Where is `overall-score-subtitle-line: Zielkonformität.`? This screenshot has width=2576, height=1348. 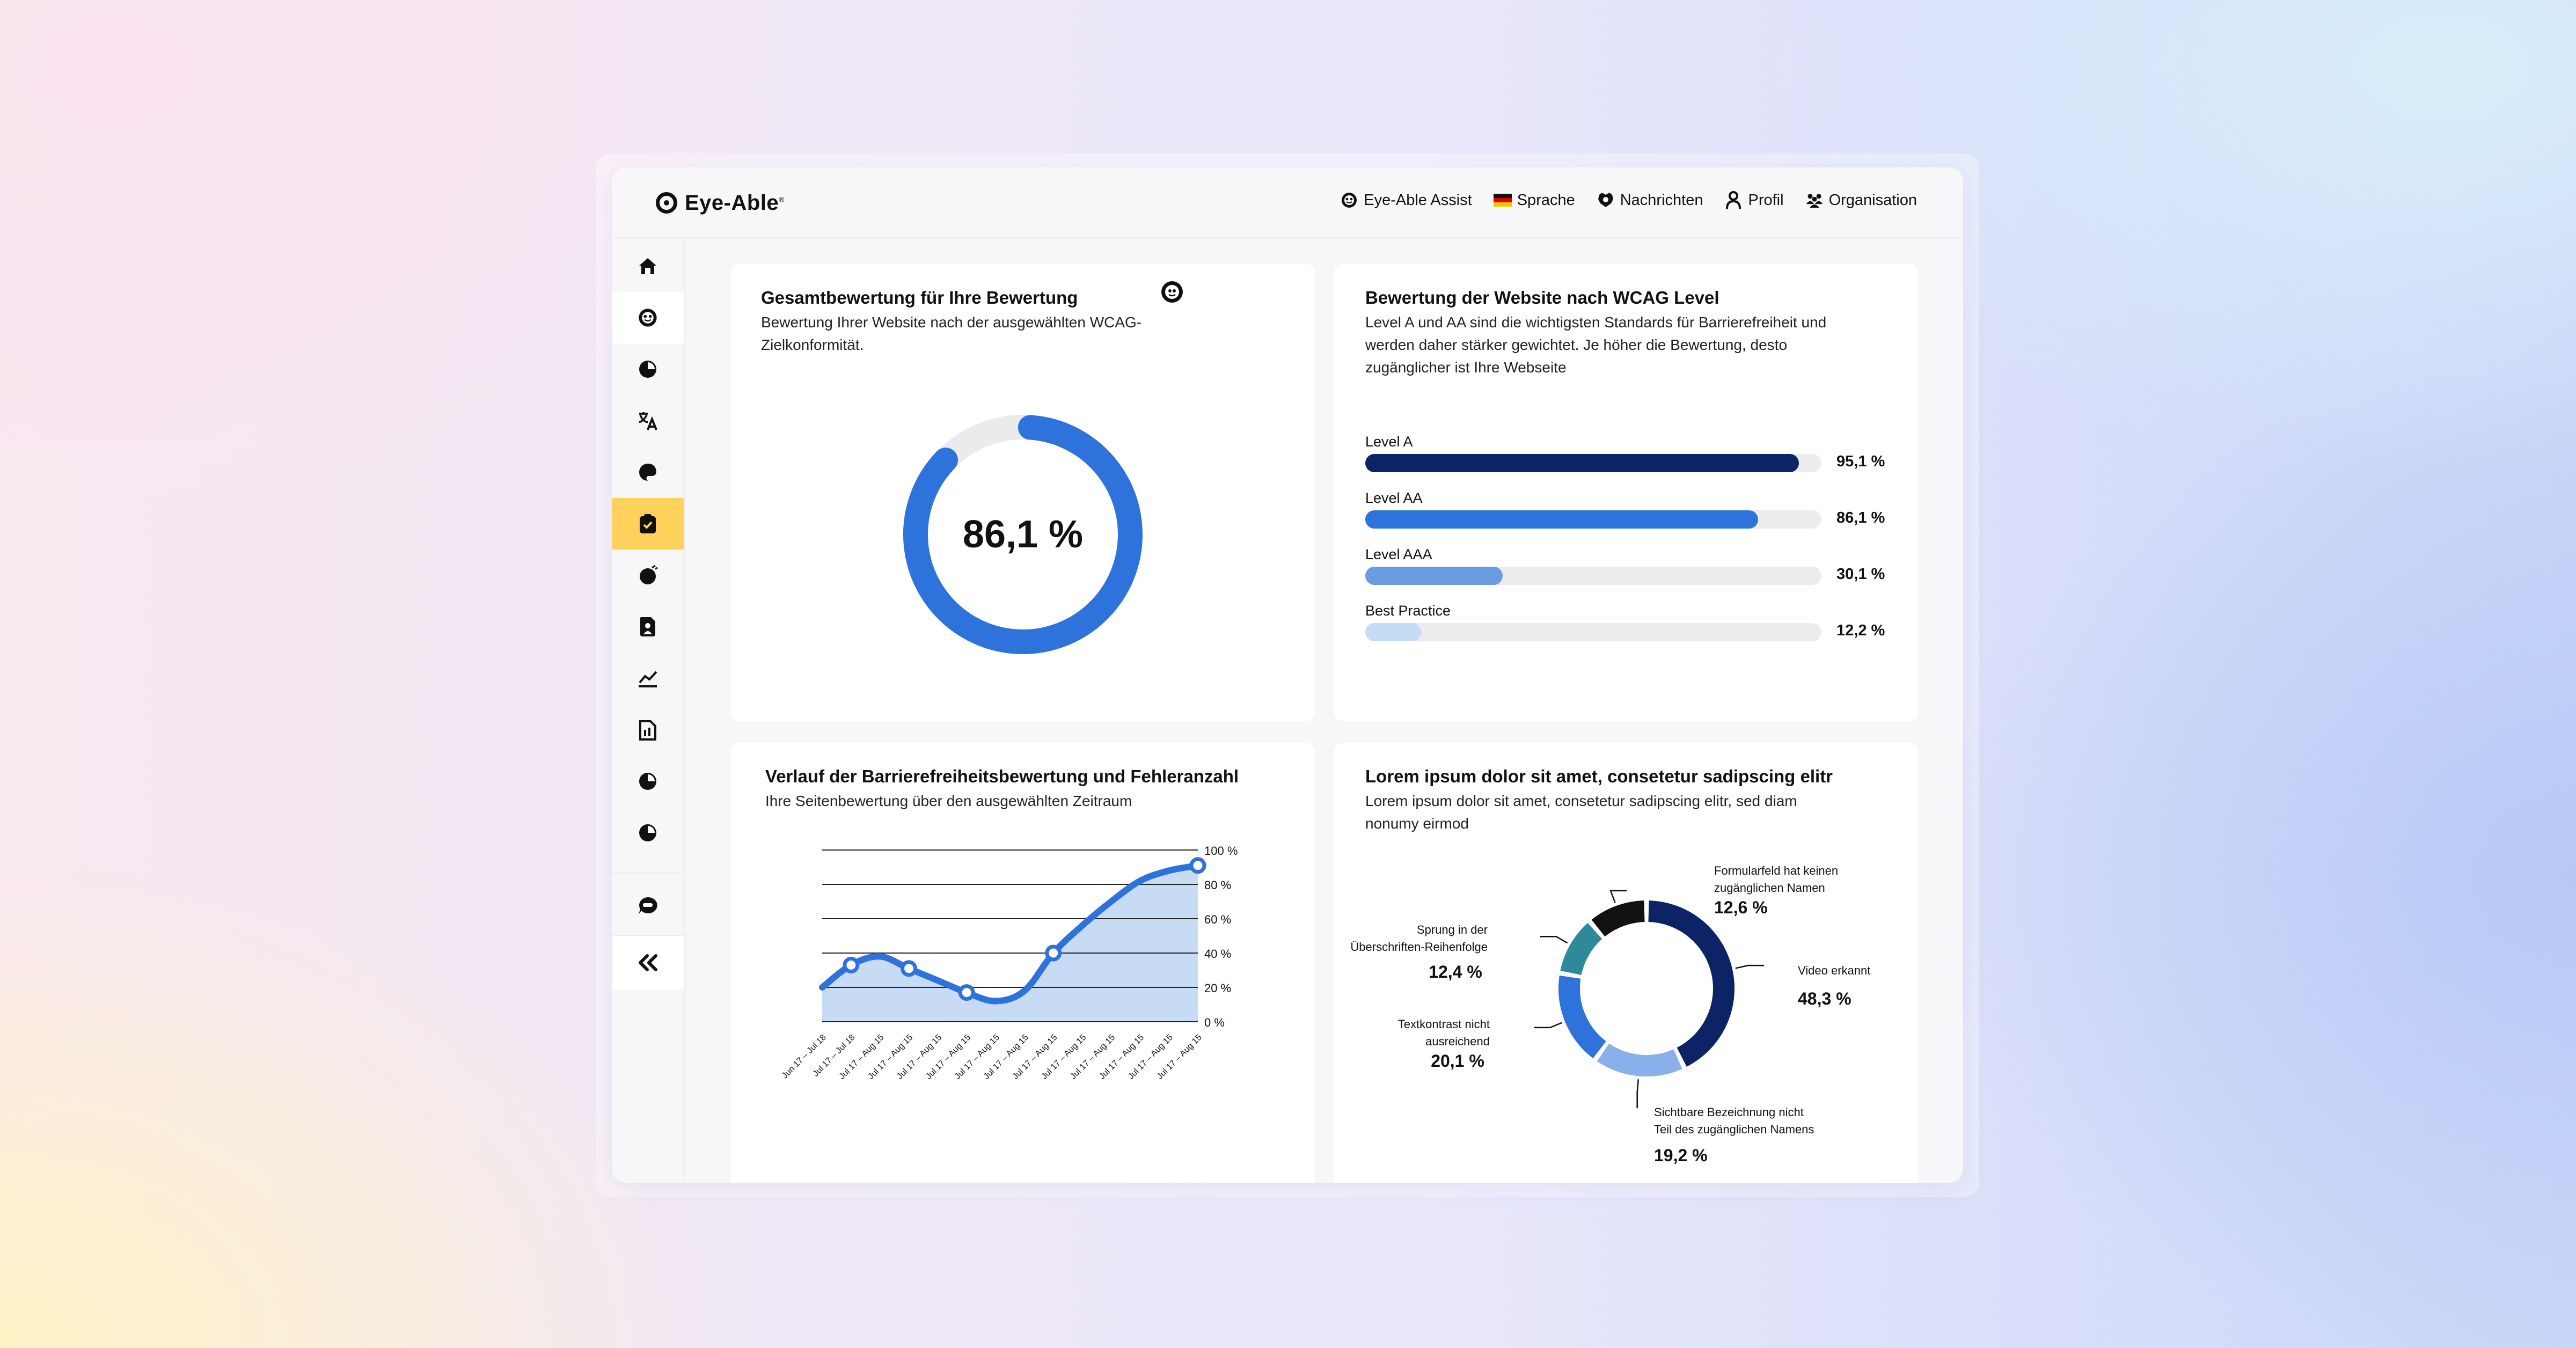 overall-score-subtitle-line: Zielkonformität. is located at coordinates (812, 345).